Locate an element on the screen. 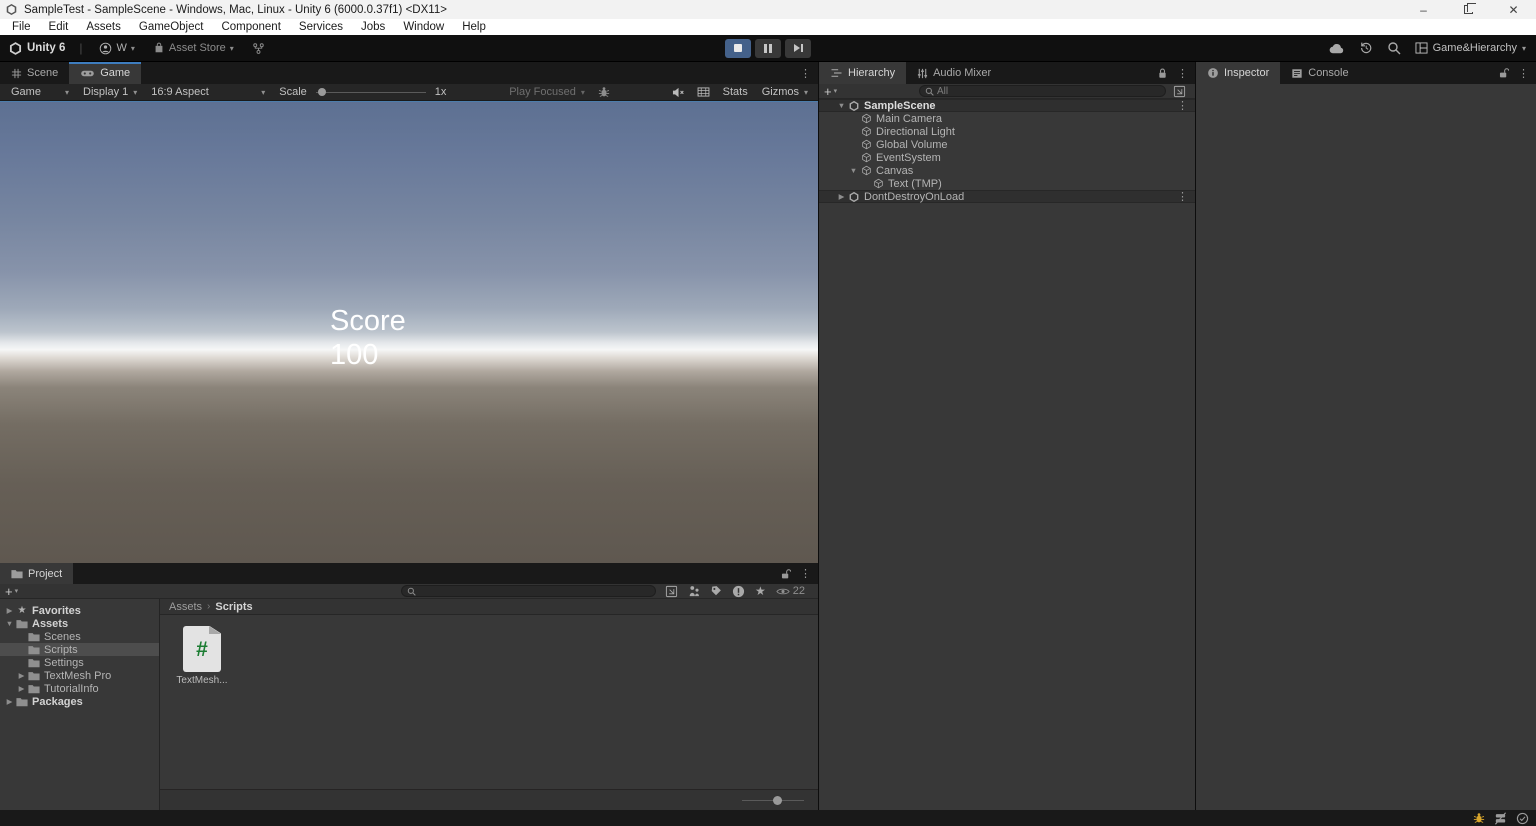 This screenshot has width=1536, height=826. zoom-slider-knob is located at coordinates (777, 800).